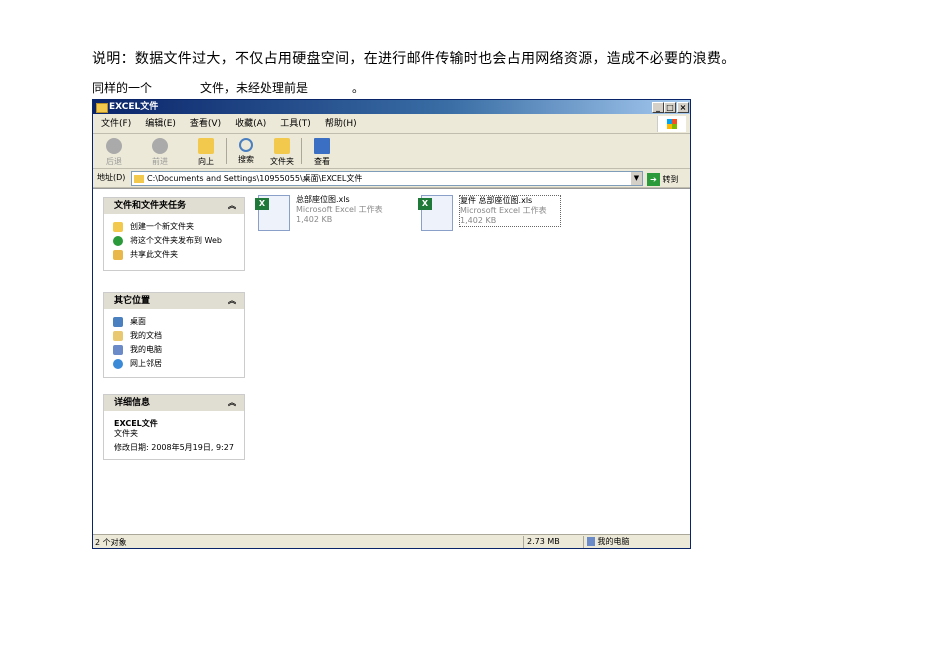 The height and width of the screenshot is (672, 950). What do you see at coordinates (391, 124) in the screenshot?
I see `menu-bar: 文件(F) 编辑(E) 查看(V) 收藏(A) 工具(T) 帮助(H)` at bounding box center [391, 124].